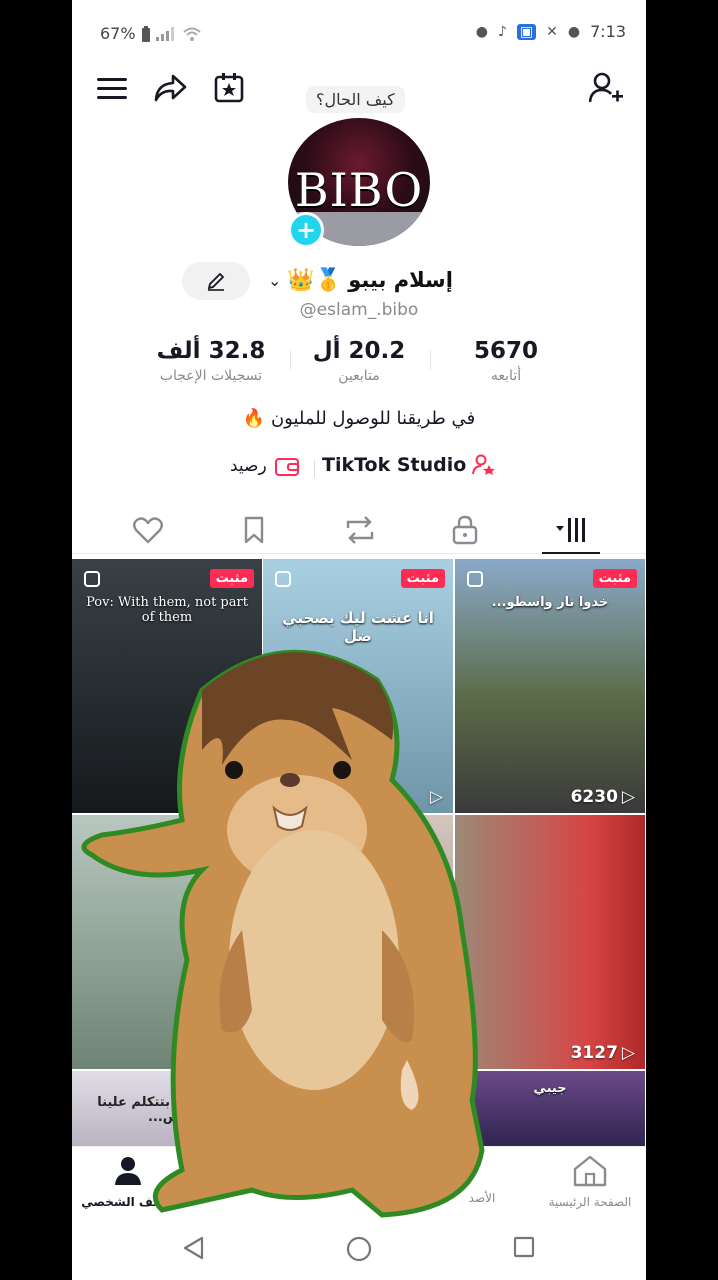 This screenshot has width=718, height=1280. I want to click on pencil-icon, so click(216, 281).